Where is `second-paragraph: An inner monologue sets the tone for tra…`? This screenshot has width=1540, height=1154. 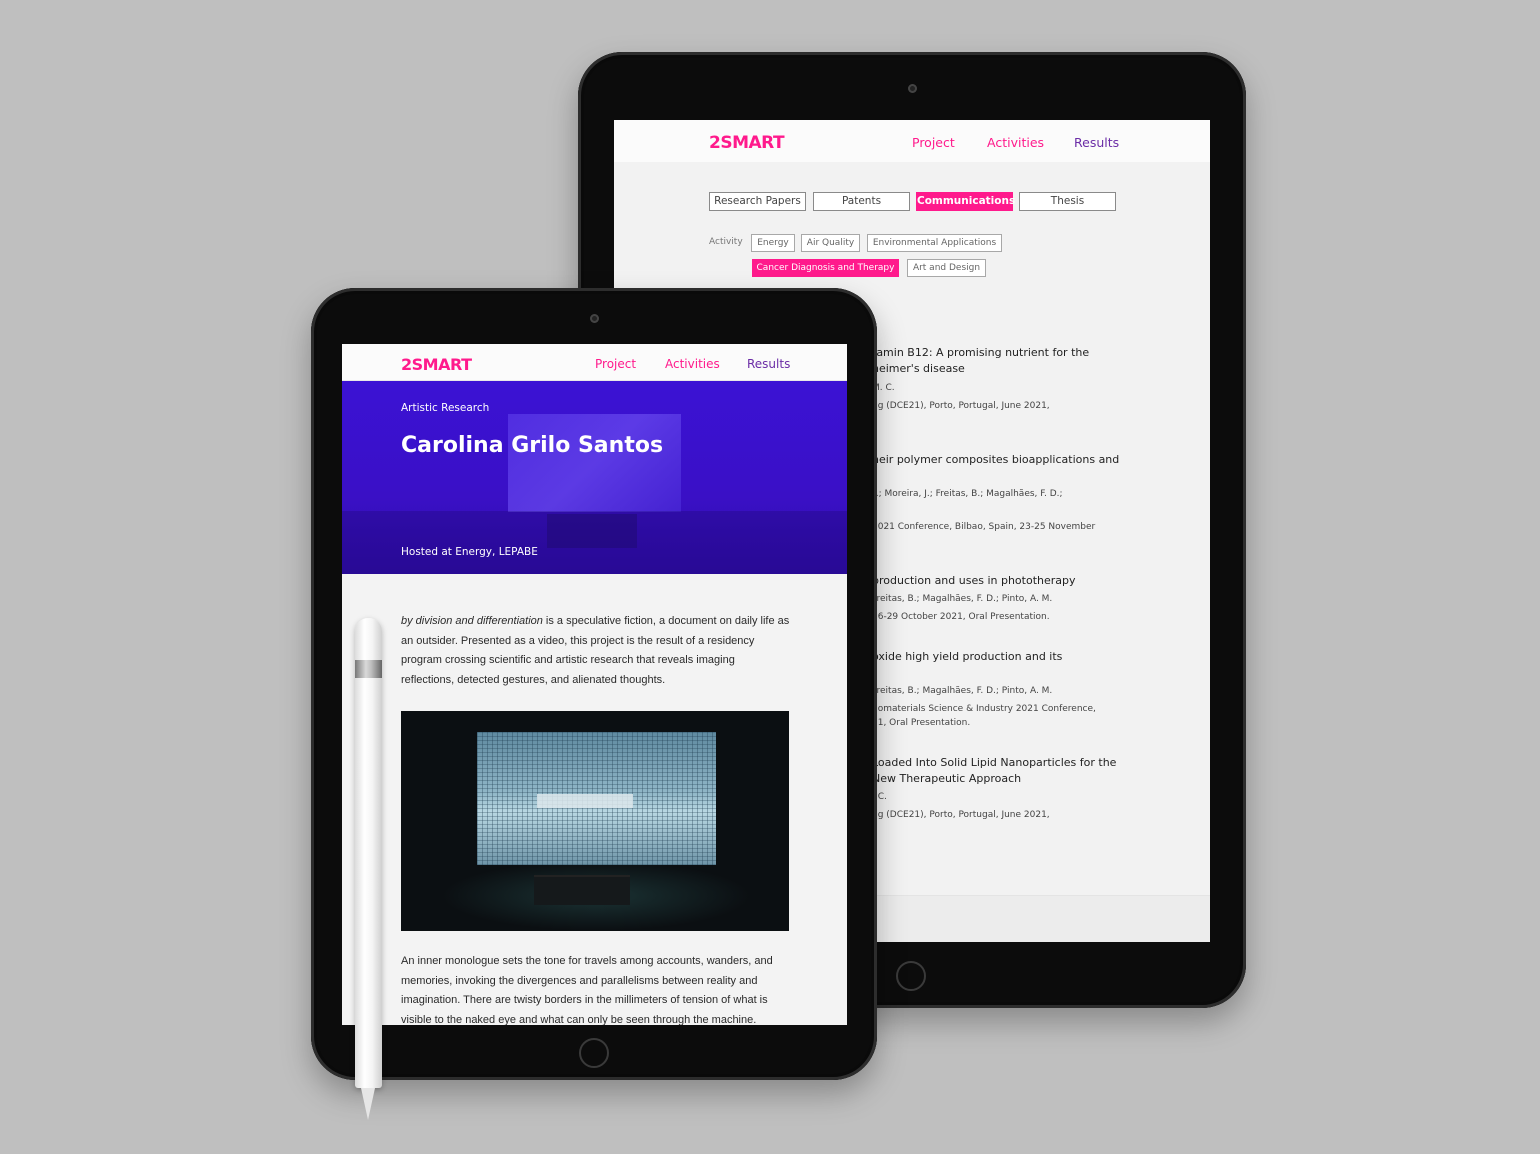
second-paragraph: An inner monologue sets the tone for tra… is located at coordinates (587, 990).